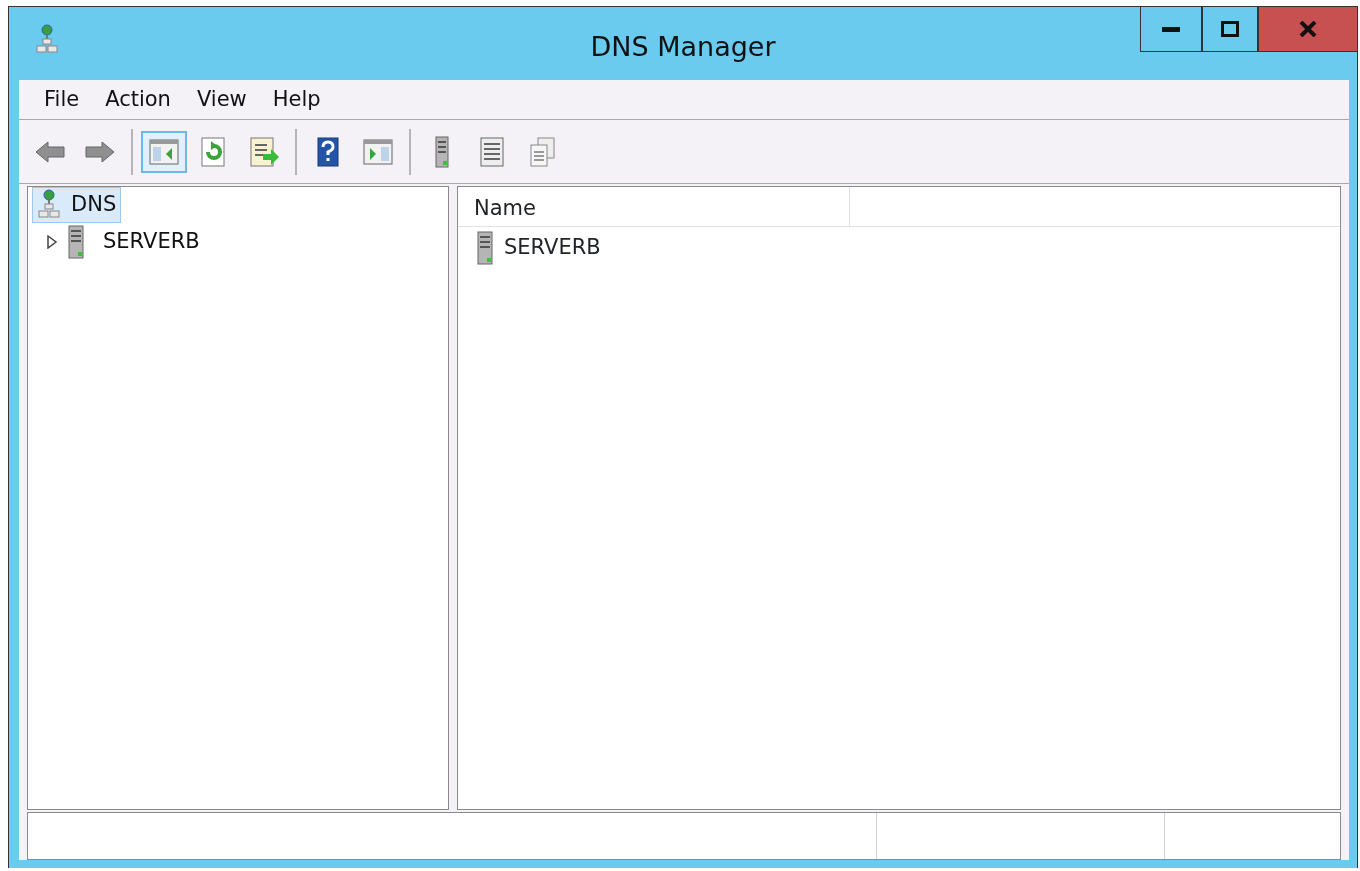  I want to click on minimize-icon, so click(1171, 29).